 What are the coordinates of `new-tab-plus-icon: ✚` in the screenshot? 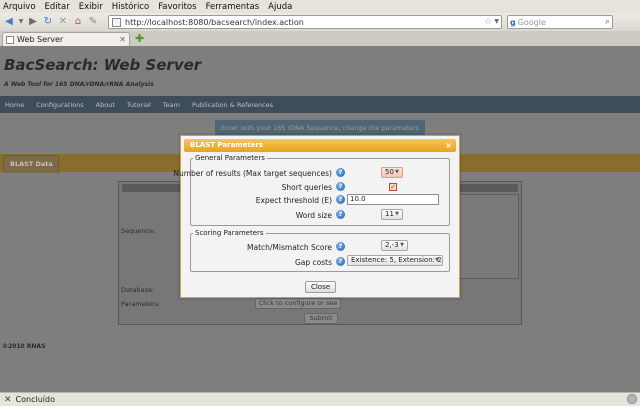 It's located at (139, 38).